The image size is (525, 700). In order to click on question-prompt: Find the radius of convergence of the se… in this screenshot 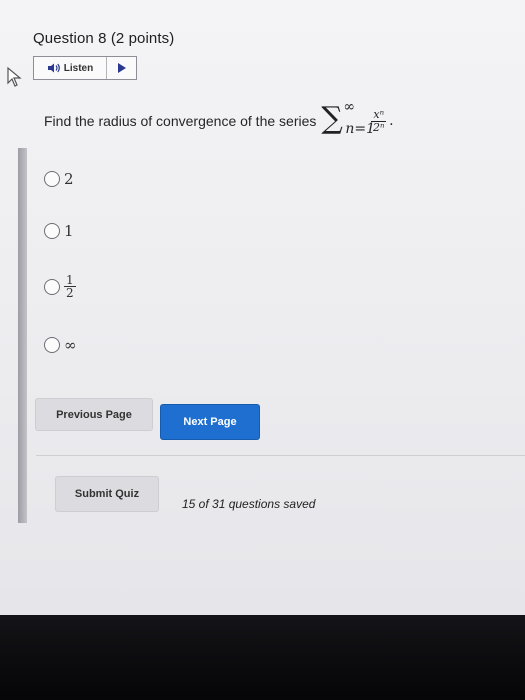, I will do `click(219, 118)`.